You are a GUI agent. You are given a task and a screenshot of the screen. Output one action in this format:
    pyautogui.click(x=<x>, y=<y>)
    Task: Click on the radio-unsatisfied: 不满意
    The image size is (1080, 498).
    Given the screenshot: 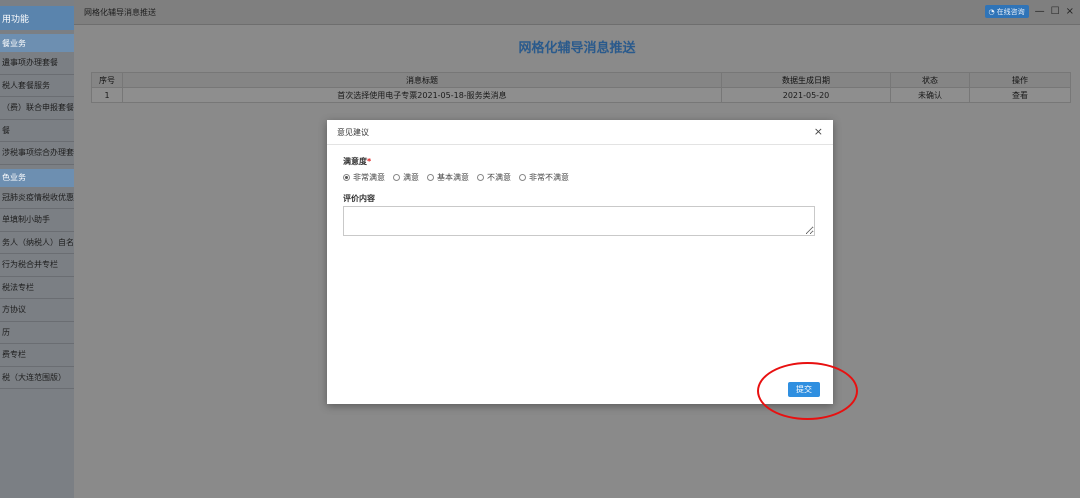 What is the action you would take?
    pyautogui.click(x=494, y=177)
    